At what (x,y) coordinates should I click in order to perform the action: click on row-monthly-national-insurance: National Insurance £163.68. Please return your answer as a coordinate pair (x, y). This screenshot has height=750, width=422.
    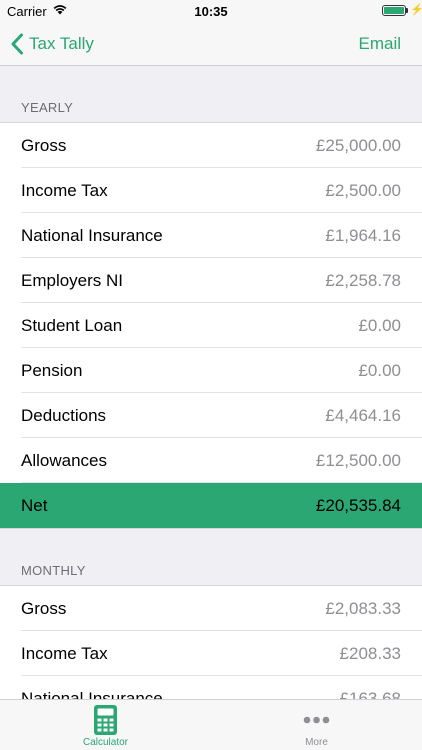
    Looking at the image, I should click on (211, 688).